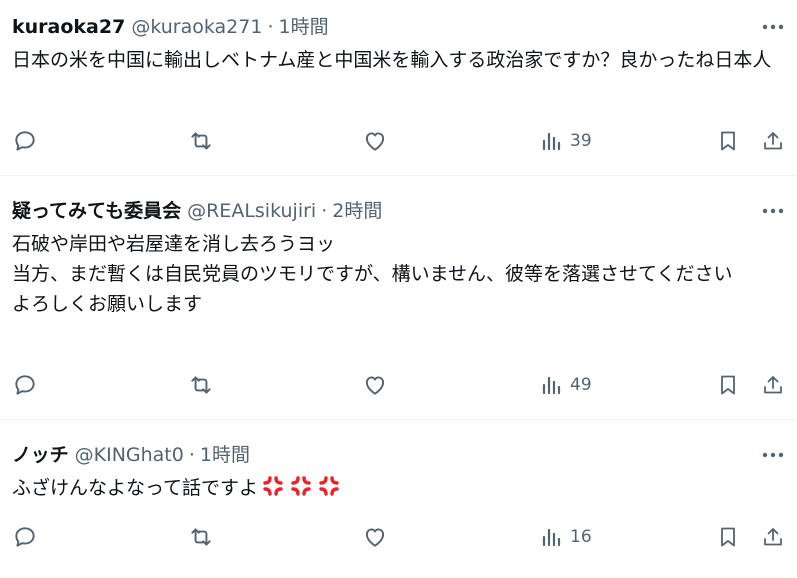  Describe the element at coordinates (566, 537) in the screenshot. I see `views-button: 16` at that location.